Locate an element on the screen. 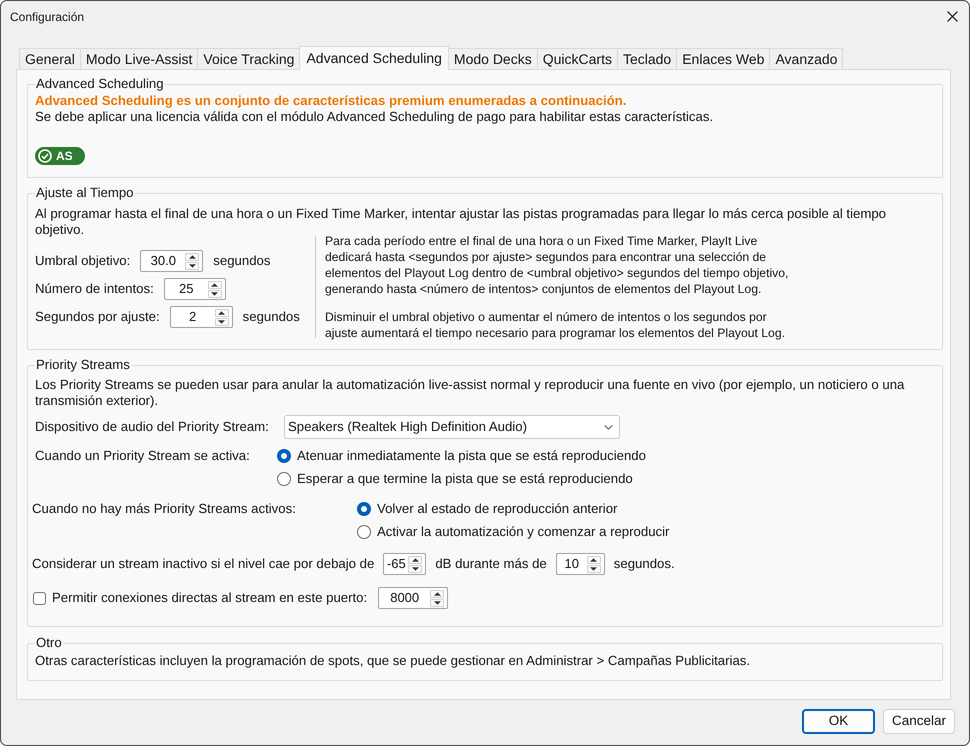 This screenshot has width=970, height=746. group-title: Advanced Scheduling is located at coordinates (100, 84).